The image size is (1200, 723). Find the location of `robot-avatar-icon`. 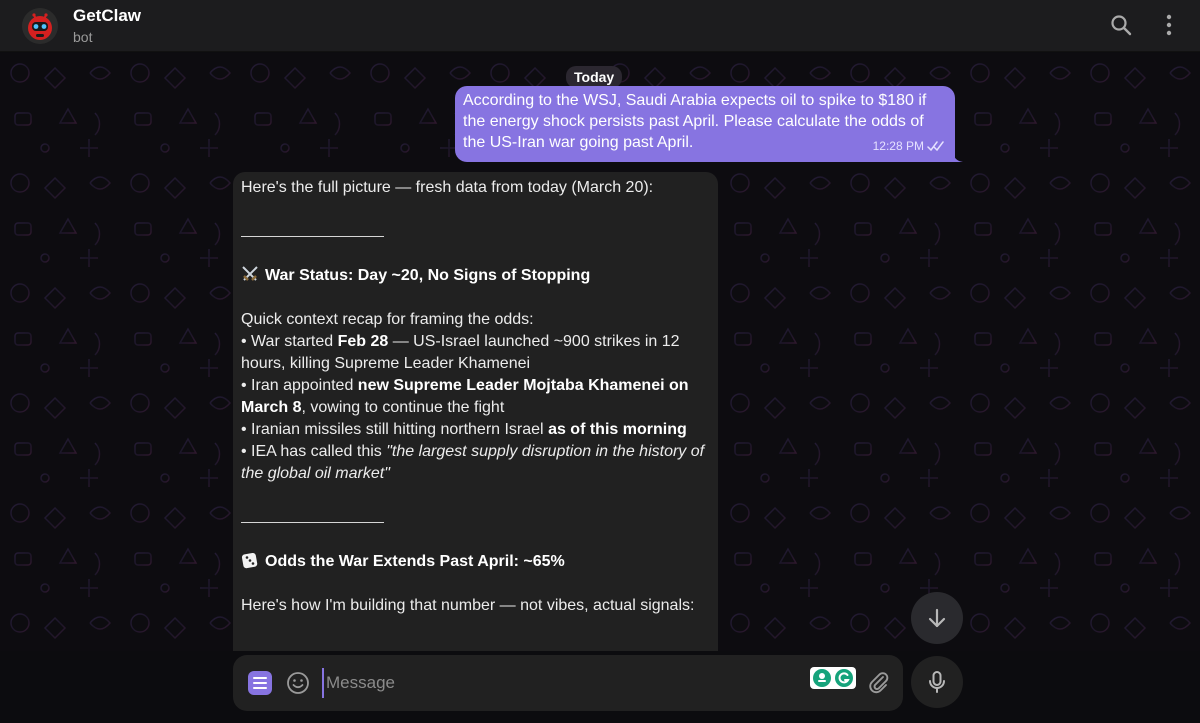

robot-avatar-icon is located at coordinates (40, 25).